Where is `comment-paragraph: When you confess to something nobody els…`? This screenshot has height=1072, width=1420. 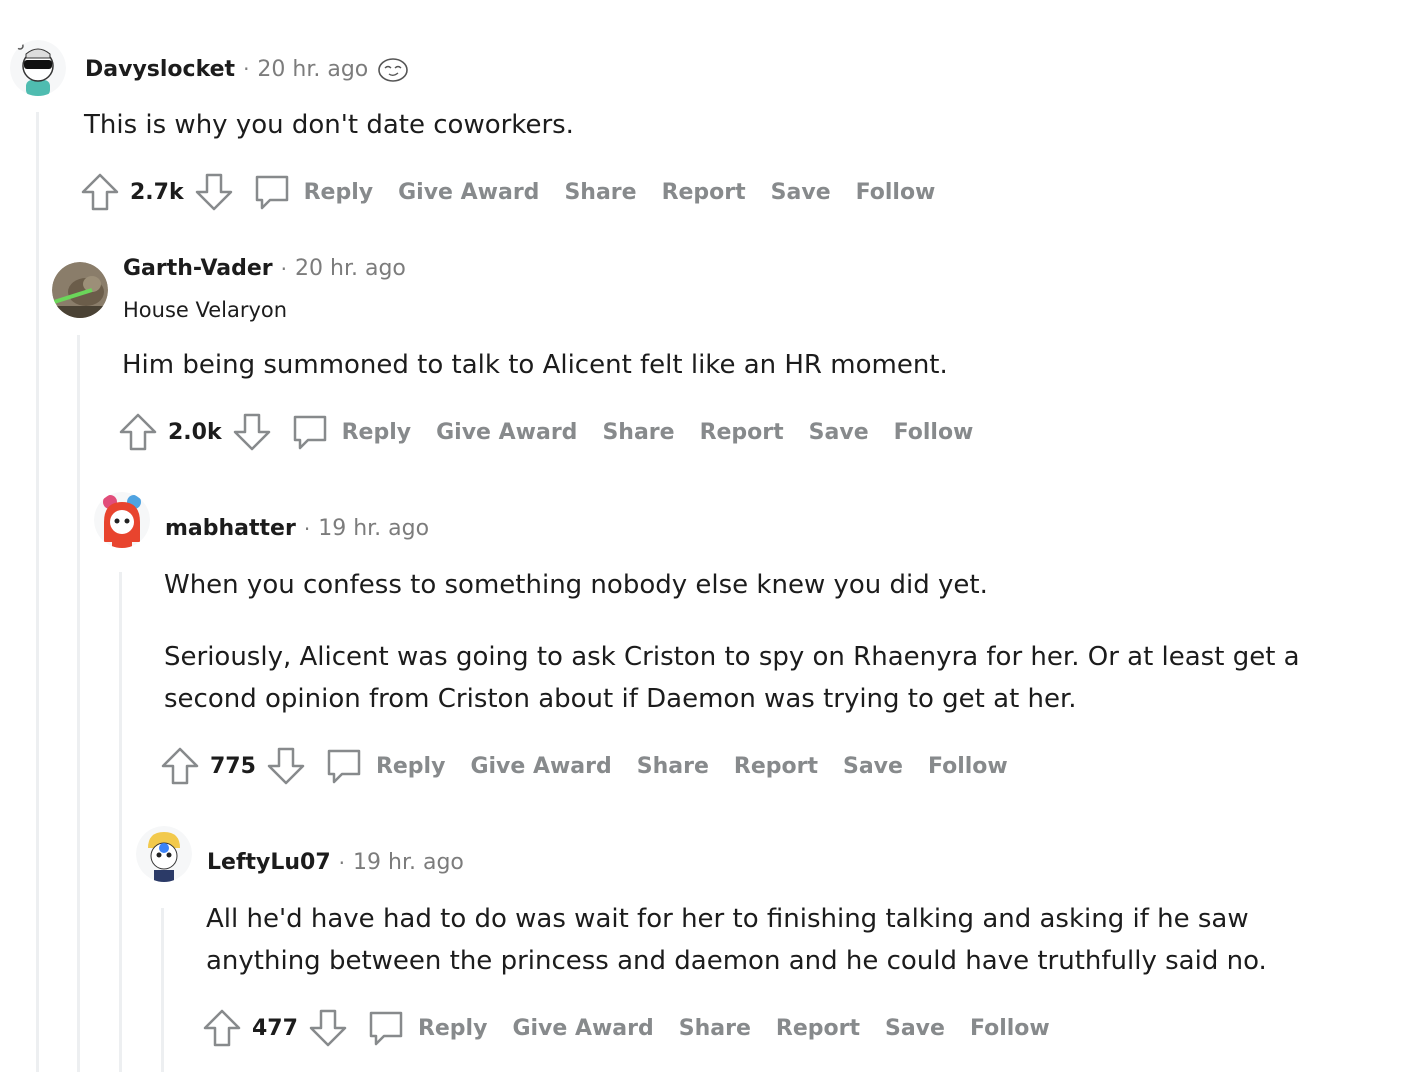
comment-paragraph: When you confess to something nobody els… is located at coordinates (576, 585).